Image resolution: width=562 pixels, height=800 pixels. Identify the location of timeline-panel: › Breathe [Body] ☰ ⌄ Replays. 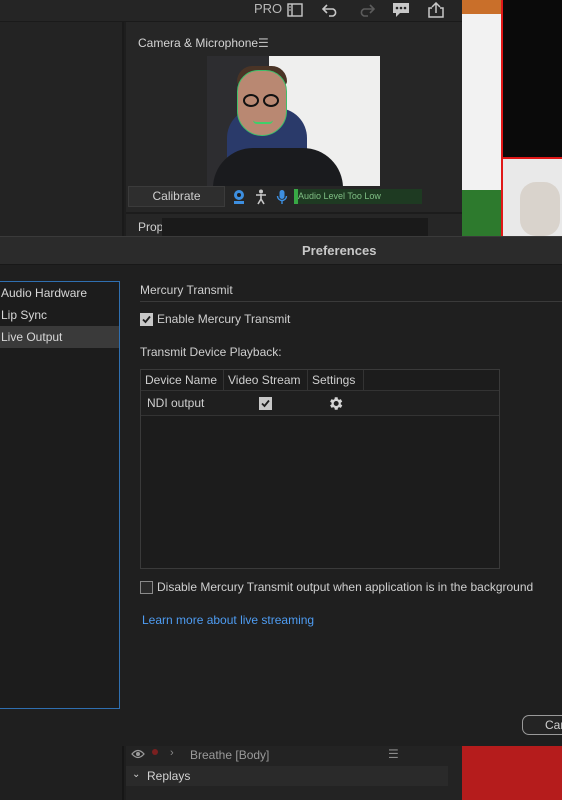
(294, 773).